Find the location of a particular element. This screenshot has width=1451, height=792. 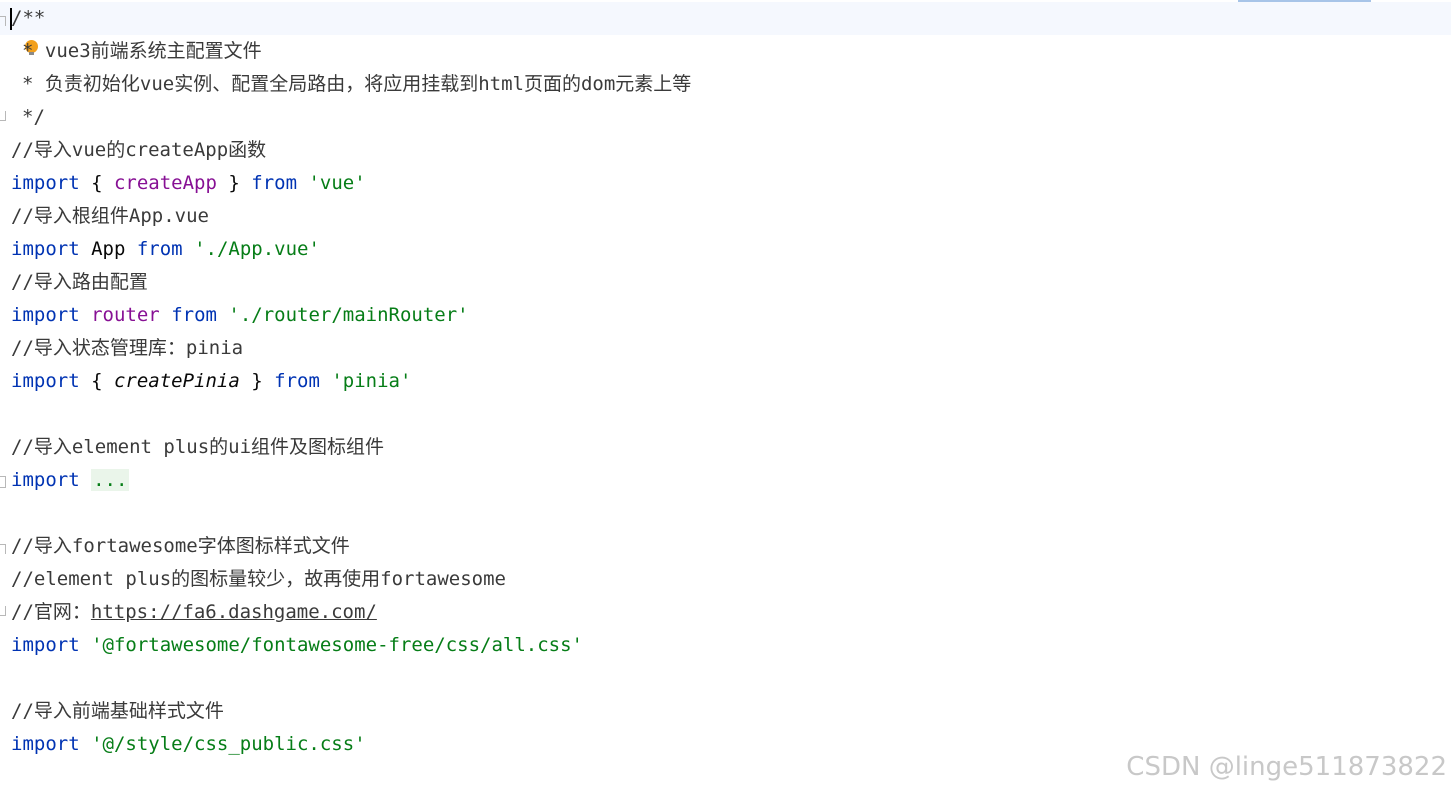

import-statement: import App from './App.vue' is located at coordinates (165, 249).